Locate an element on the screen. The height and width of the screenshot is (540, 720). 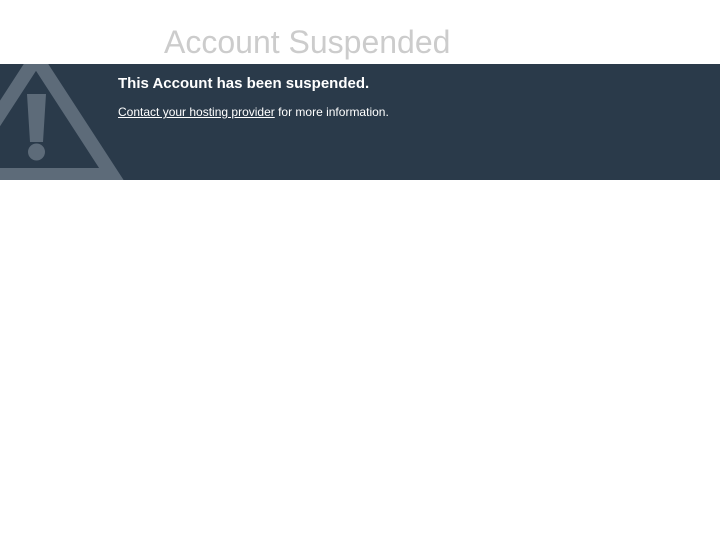
suspension-heading: This Account has been suspended. is located at coordinates (244, 83).